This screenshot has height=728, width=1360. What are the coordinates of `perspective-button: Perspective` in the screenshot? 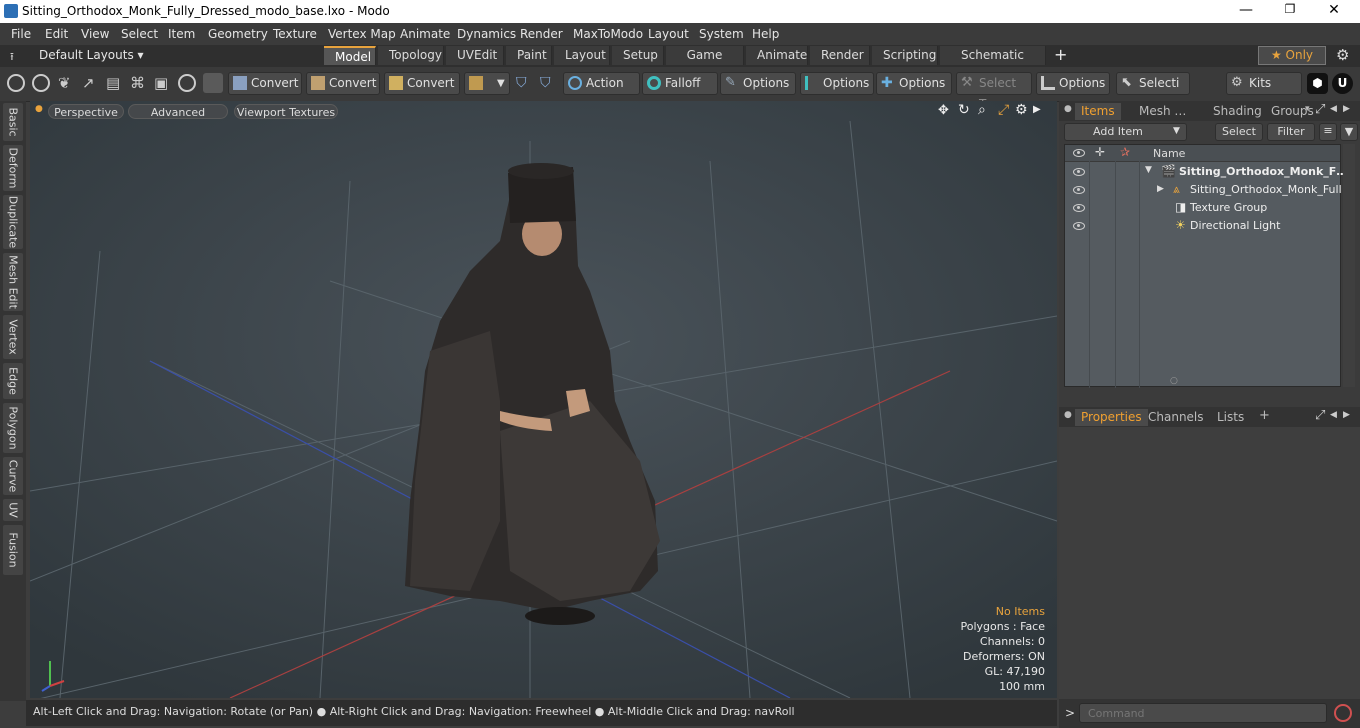 It's located at (86, 111).